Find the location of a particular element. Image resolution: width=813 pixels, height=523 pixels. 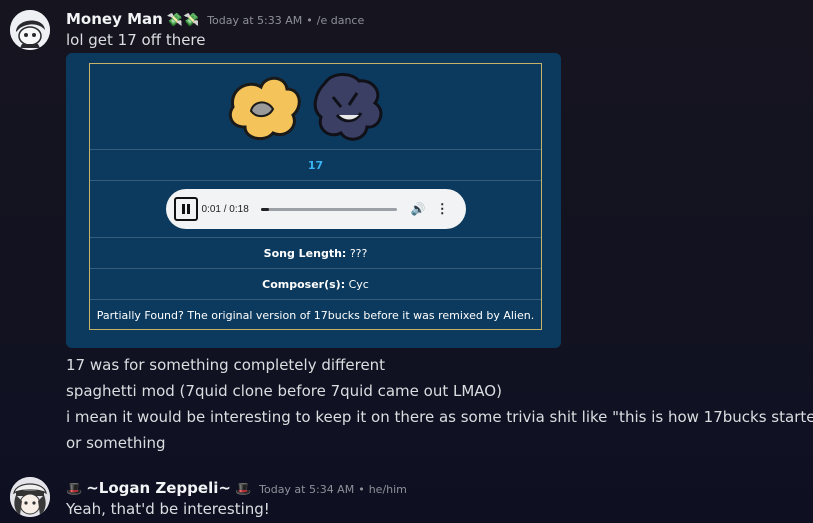

money-badge-icon: 💸💸 is located at coordinates (183, 20).